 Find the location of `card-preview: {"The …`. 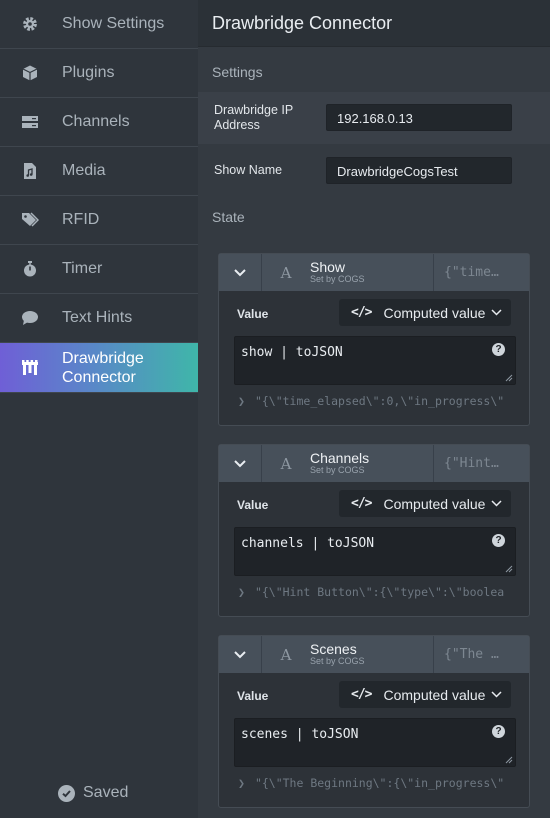

card-preview: {"The … is located at coordinates (471, 654).